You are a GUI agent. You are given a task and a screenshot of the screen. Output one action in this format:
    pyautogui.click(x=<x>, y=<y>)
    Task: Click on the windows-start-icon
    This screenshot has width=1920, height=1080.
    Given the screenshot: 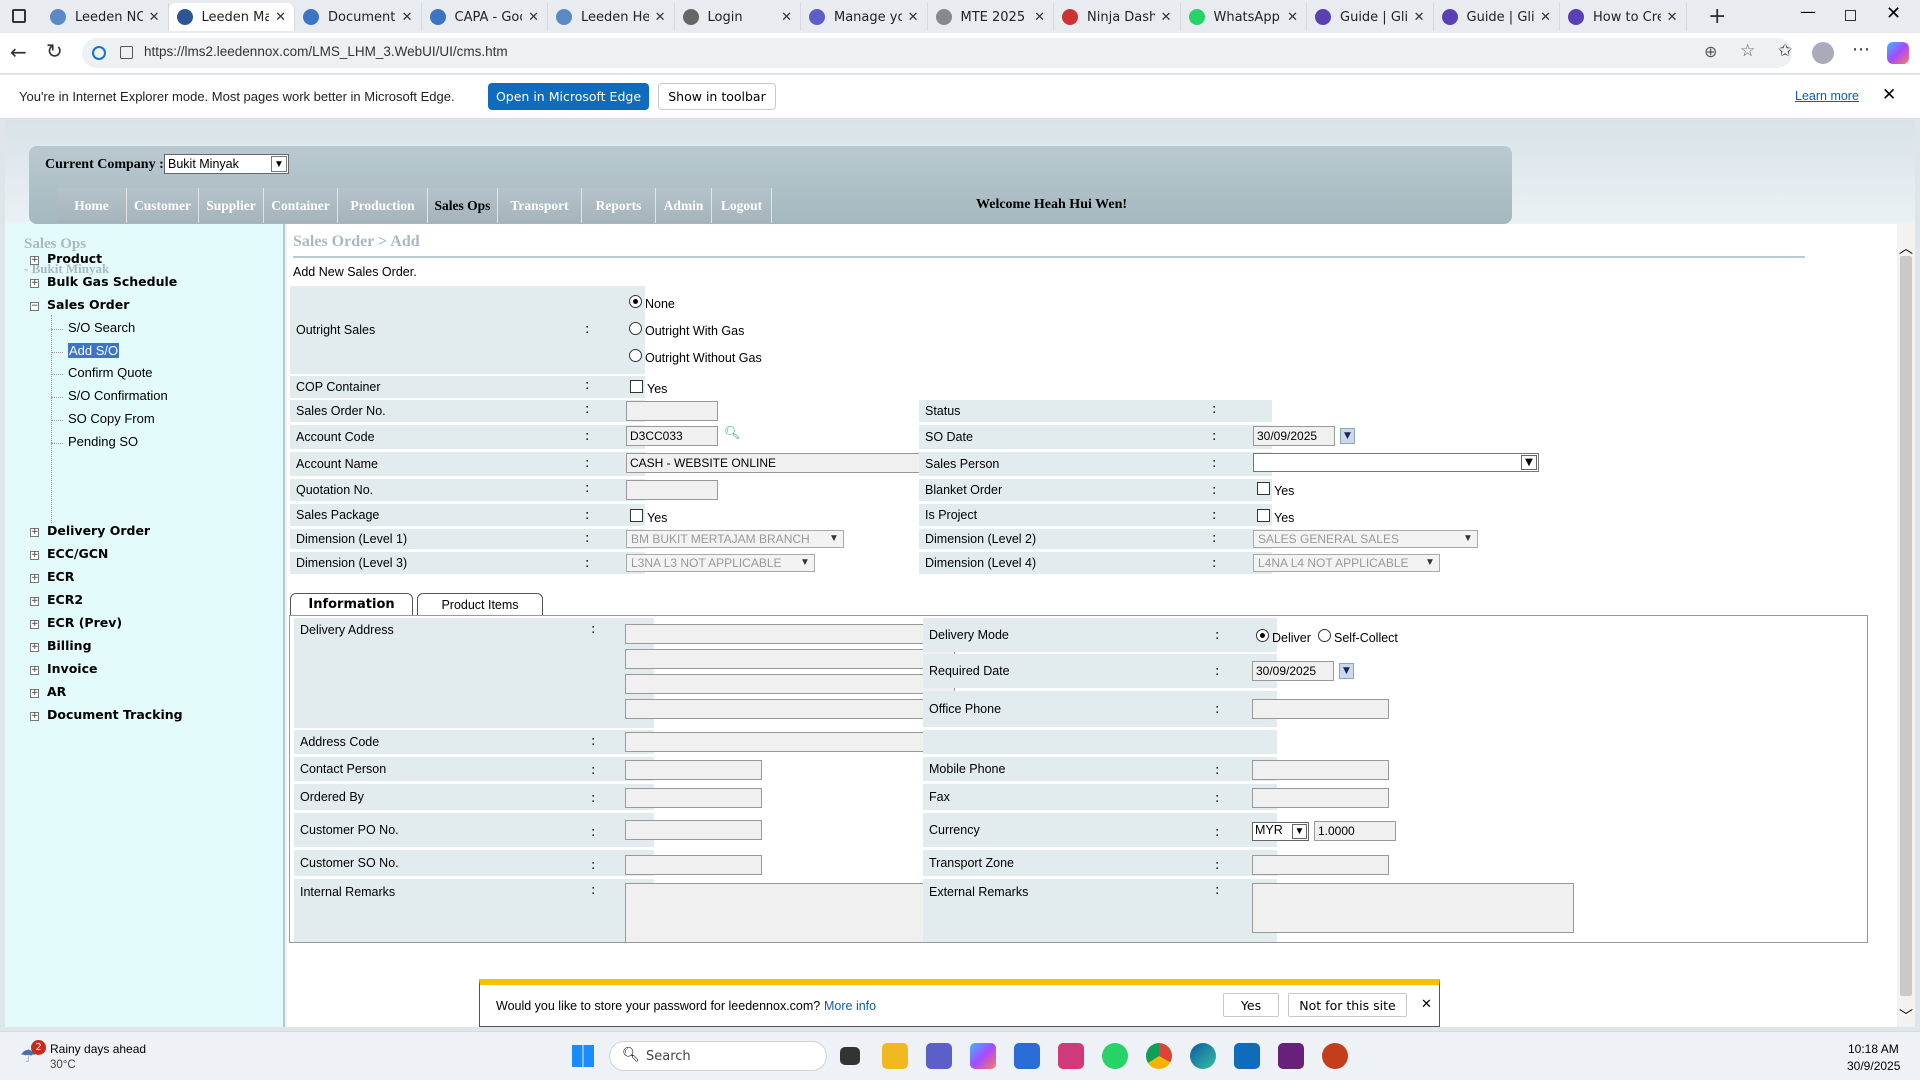 What is the action you would take?
    pyautogui.click(x=583, y=1056)
    